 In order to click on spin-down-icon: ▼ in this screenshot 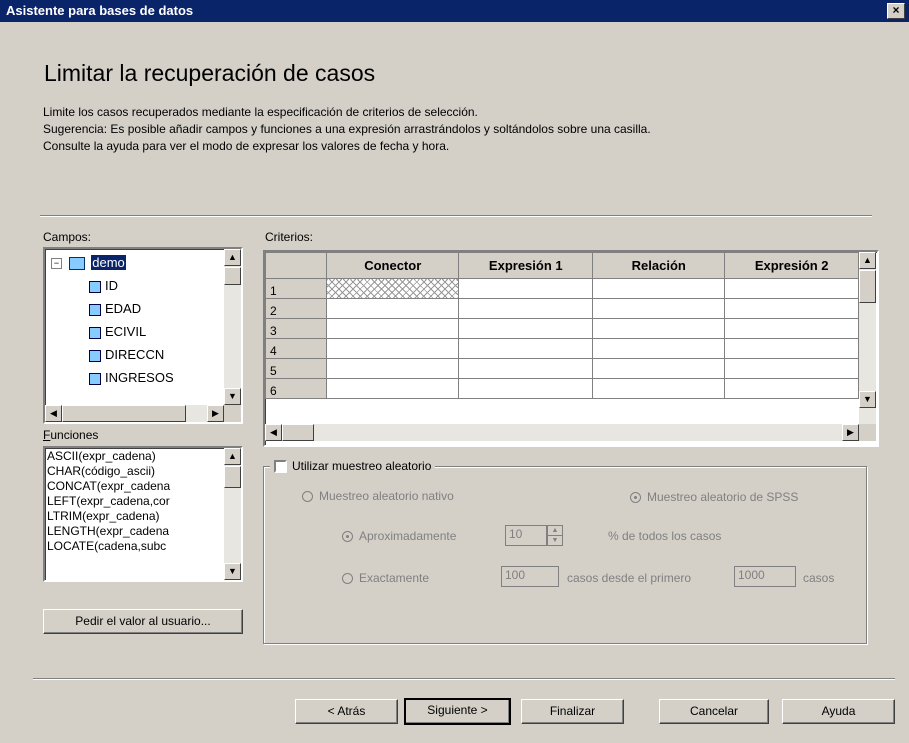, I will do `click(555, 540)`.